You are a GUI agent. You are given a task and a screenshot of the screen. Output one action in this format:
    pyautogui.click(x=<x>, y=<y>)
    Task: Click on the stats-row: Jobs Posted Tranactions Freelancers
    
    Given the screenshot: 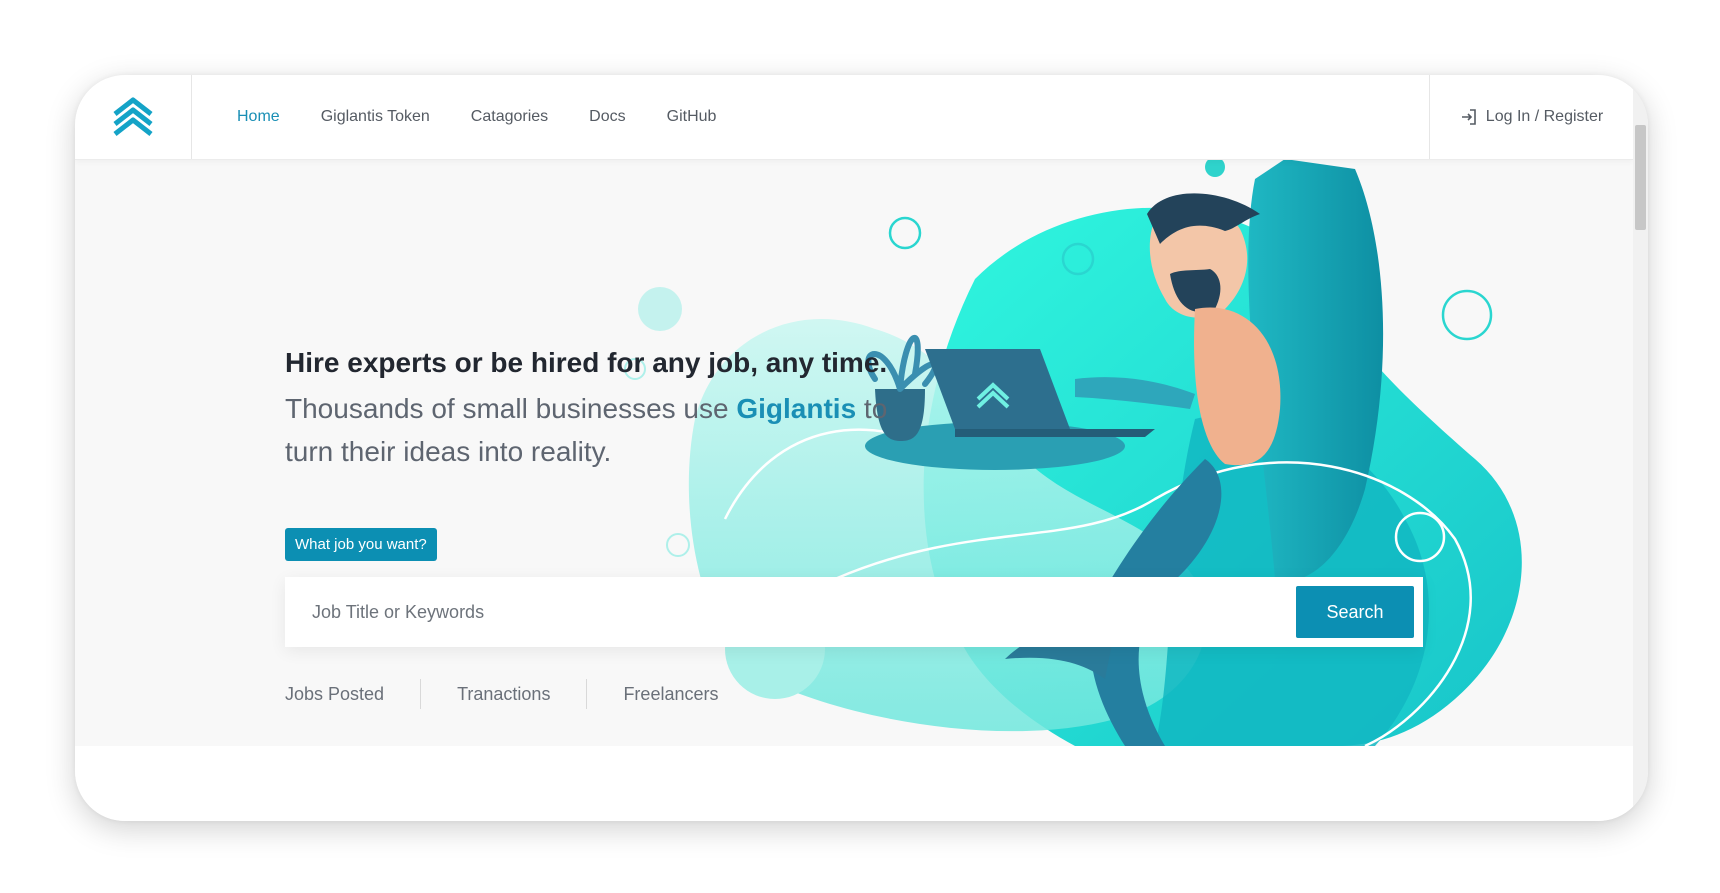 What is the action you would take?
    pyautogui.click(x=519, y=694)
    